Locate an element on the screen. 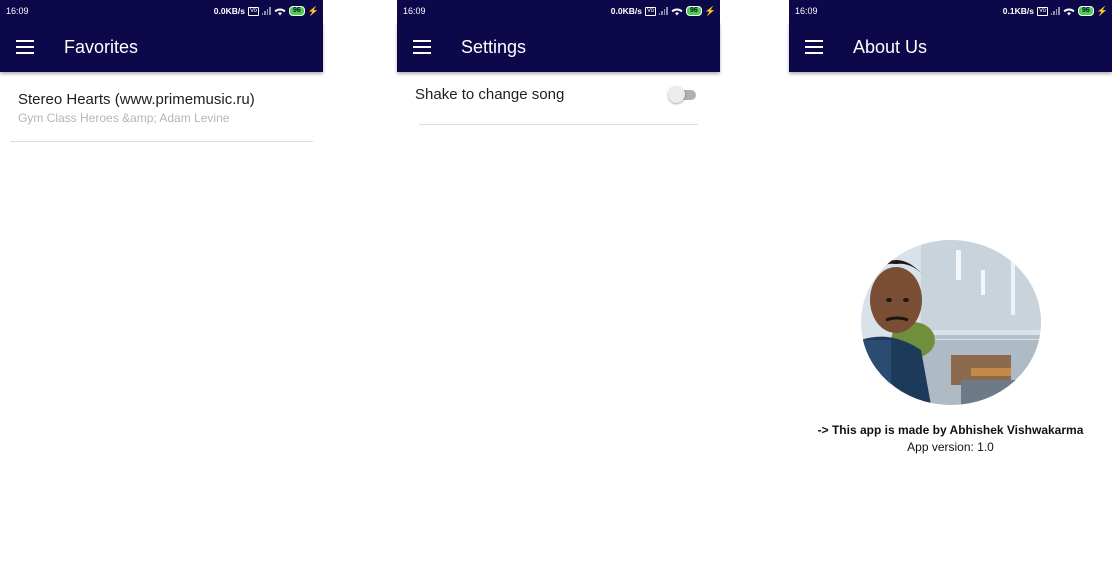 Image resolution: width=1112 pixels, height=574 pixels. page-title: About Us is located at coordinates (890, 46).